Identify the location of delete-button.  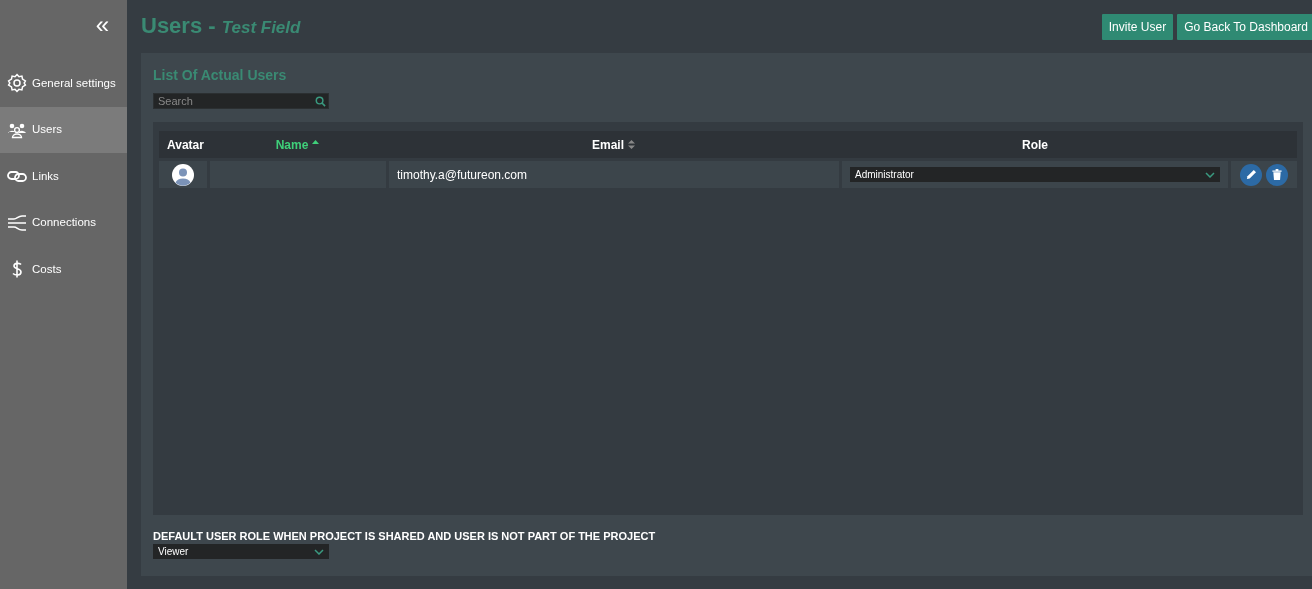
(1277, 174).